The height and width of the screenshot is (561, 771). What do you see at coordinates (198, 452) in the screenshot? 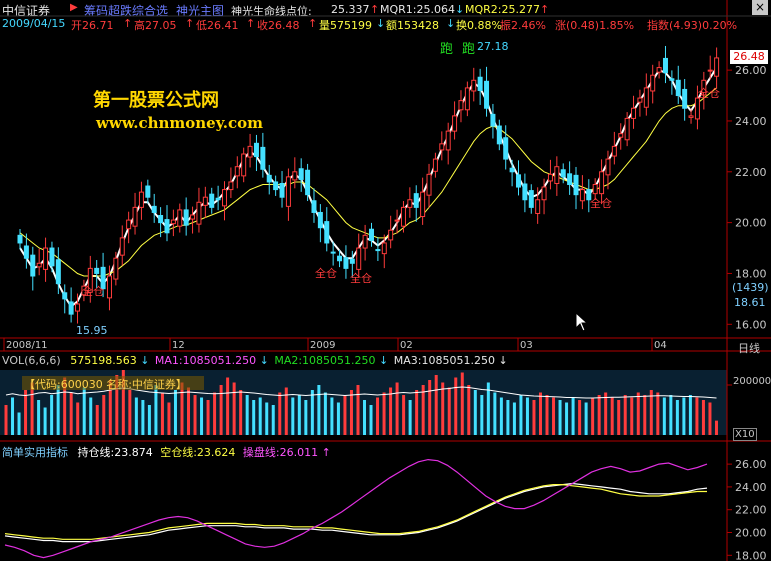
I see `empty-line-value: 空仓线:23.624` at bounding box center [198, 452].